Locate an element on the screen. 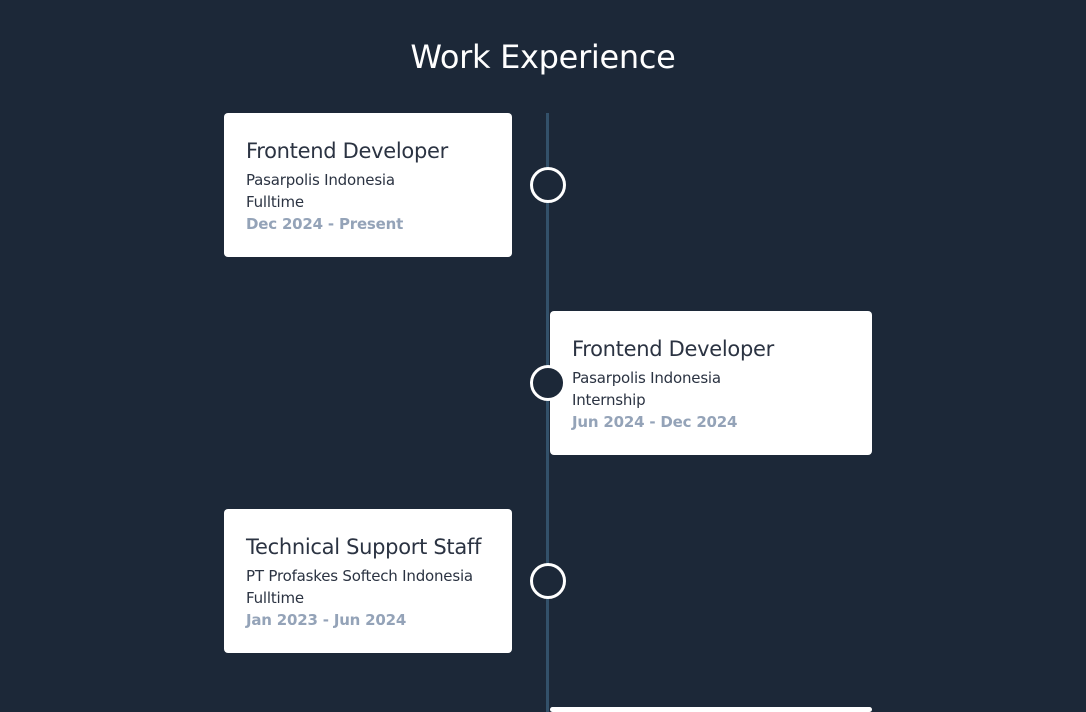  experience-dates: Jan 2023 - Jun 2024 is located at coordinates (326, 620).